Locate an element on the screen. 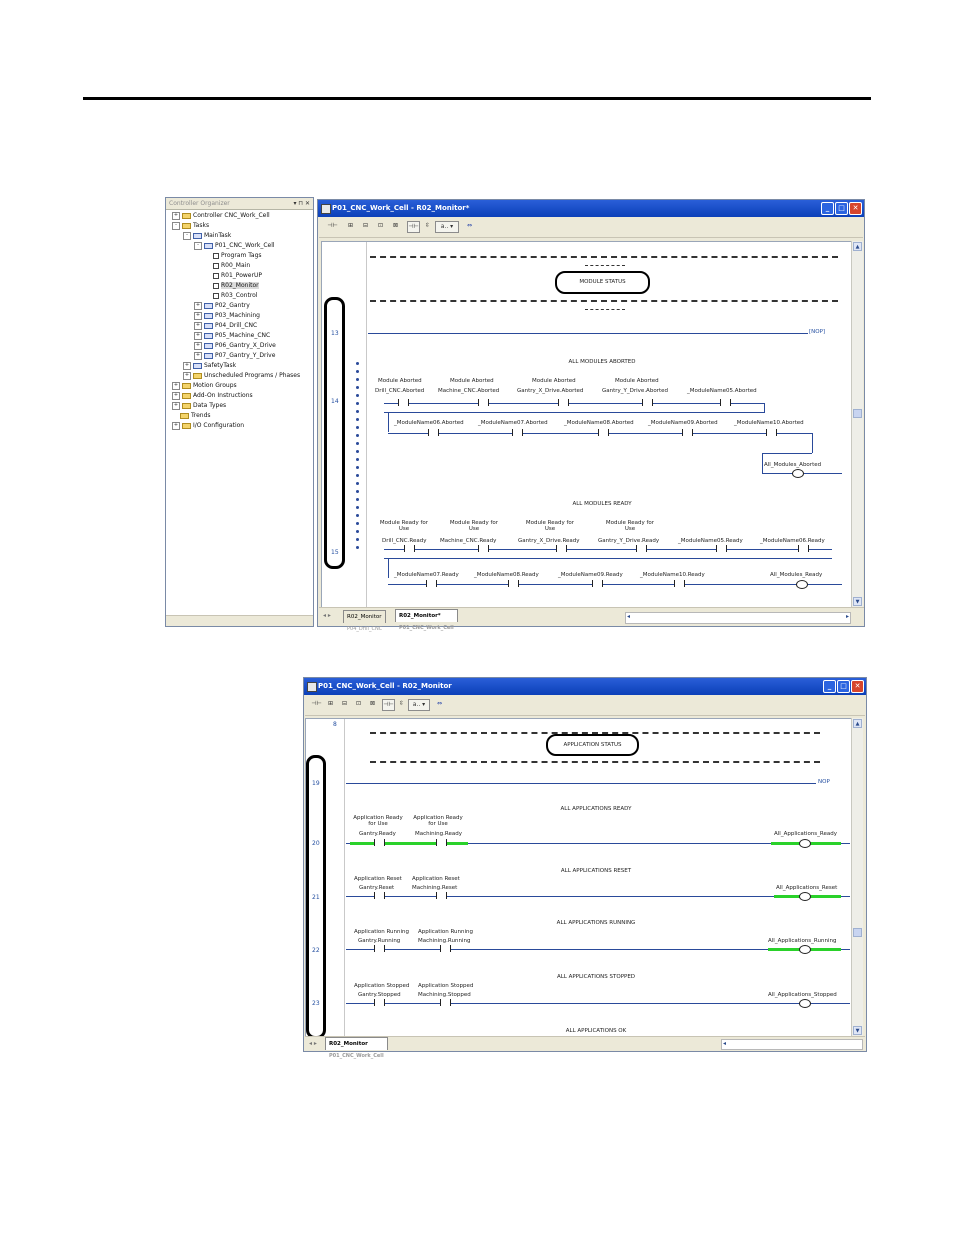 This screenshot has width=954, height=1235. tree-item: + P07_Gantry_Y_Drive is located at coordinates (234, 355).